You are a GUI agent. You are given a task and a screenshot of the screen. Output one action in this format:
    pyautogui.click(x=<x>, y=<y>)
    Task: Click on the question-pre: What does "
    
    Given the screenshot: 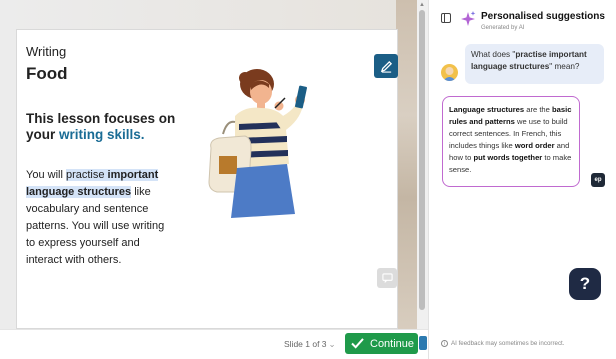 What is the action you would take?
    pyautogui.click(x=493, y=54)
    